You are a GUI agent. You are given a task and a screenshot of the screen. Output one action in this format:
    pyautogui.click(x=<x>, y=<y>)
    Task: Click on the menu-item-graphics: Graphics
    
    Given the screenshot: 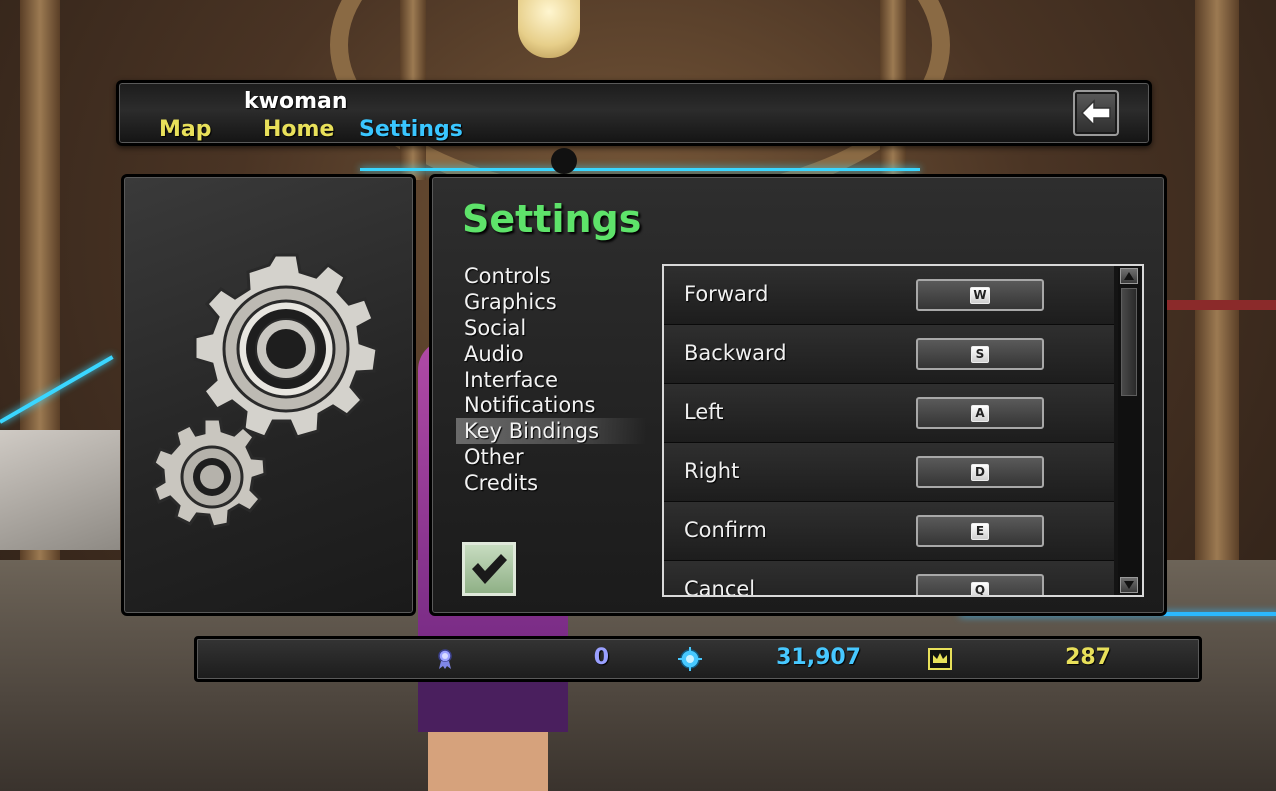 What is the action you would take?
    pyautogui.click(x=551, y=302)
    